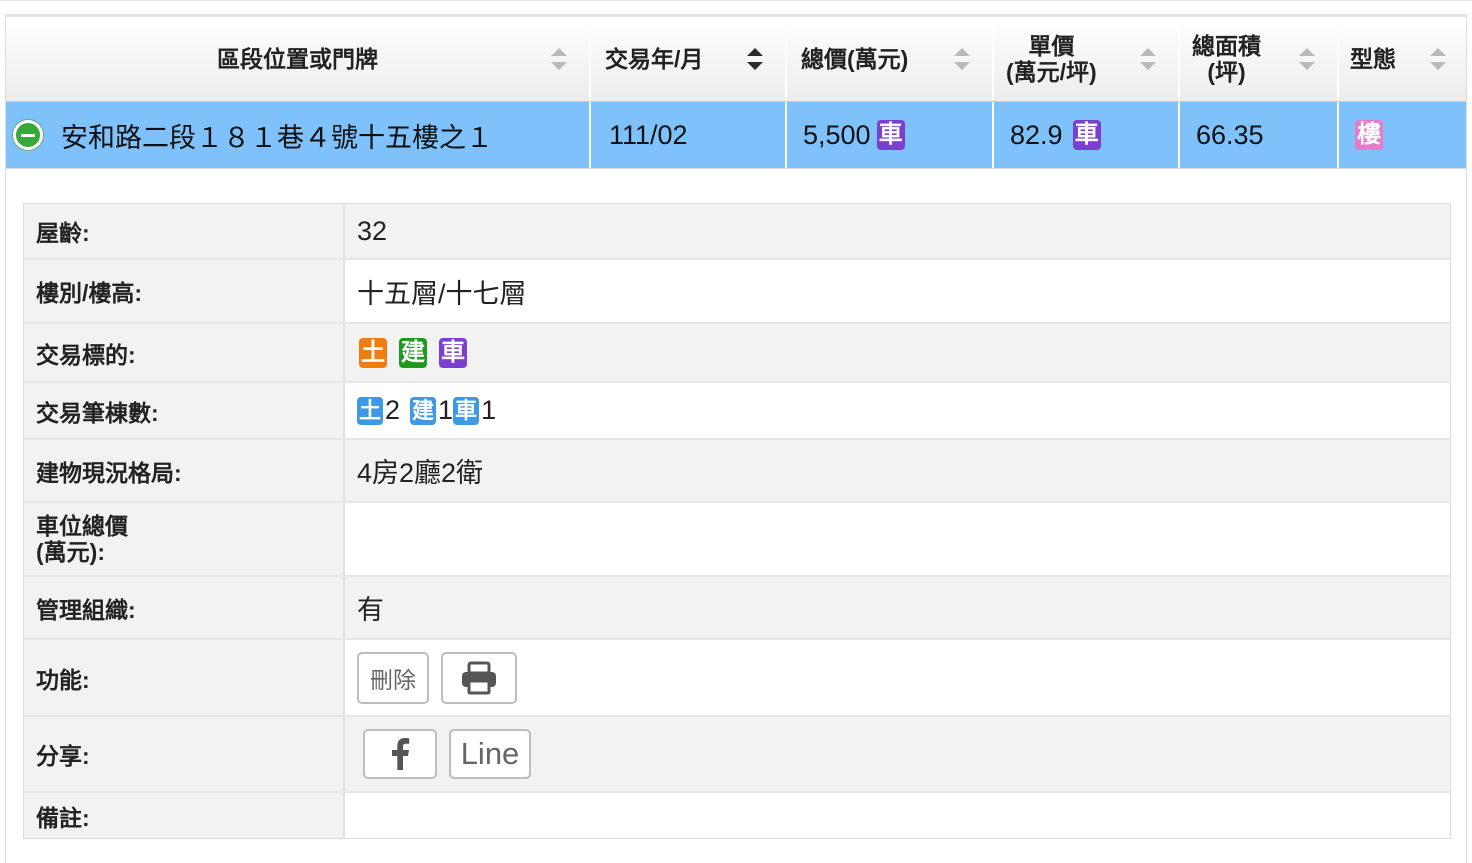  What do you see at coordinates (689, 135) in the screenshot?
I see `cell-date: 111/02` at bounding box center [689, 135].